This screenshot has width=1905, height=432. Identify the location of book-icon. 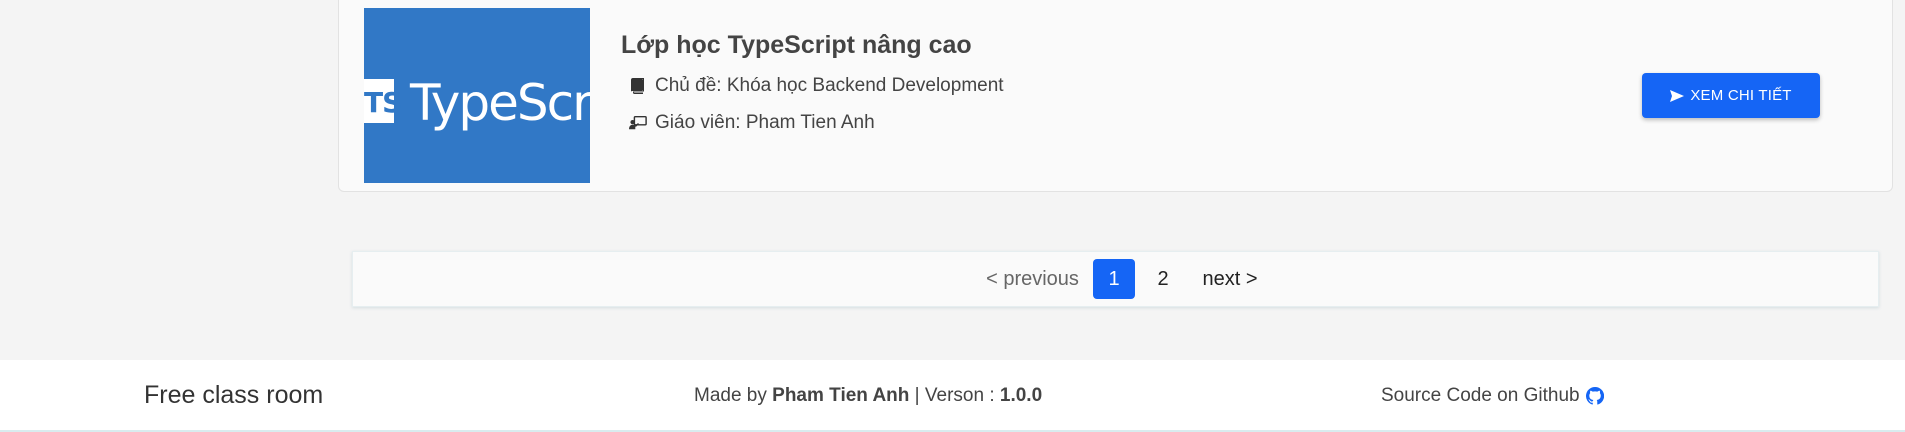
(638, 86).